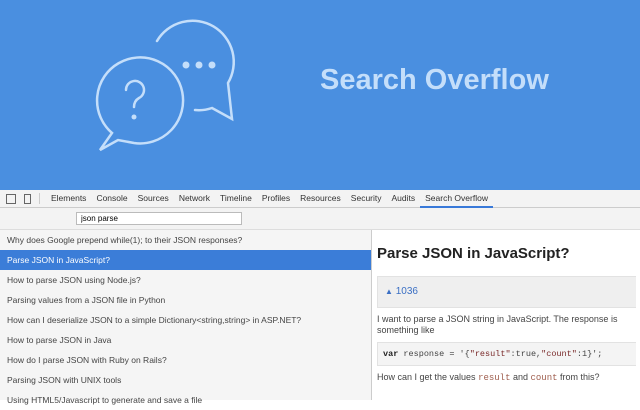 Image resolution: width=640 pixels, height=410 pixels. What do you see at coordinates (320, 219) in the screenshot?
I see `search-bar` at bounding box center [320, 219].